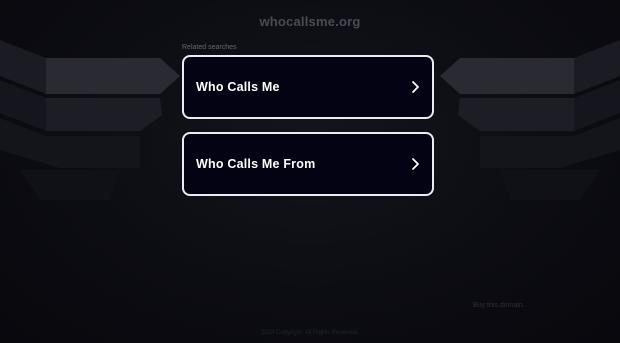 The image size is (620, 343). Describe the element at coordinates (238, 87) in the screenshot. I see `related-search-label: Who Calls Me` at that location.